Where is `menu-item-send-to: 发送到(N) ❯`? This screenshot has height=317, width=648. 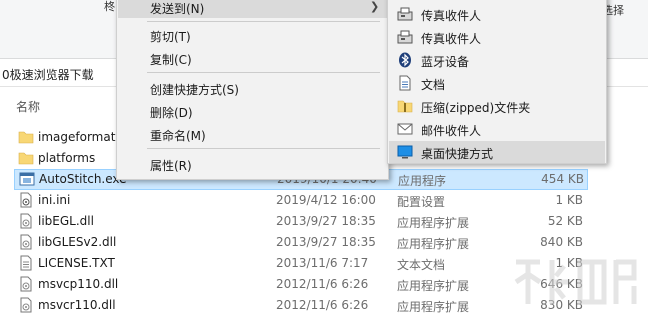
menu-item-send-to: 发送到(N) ❯ is located at coordinates (252, 9).